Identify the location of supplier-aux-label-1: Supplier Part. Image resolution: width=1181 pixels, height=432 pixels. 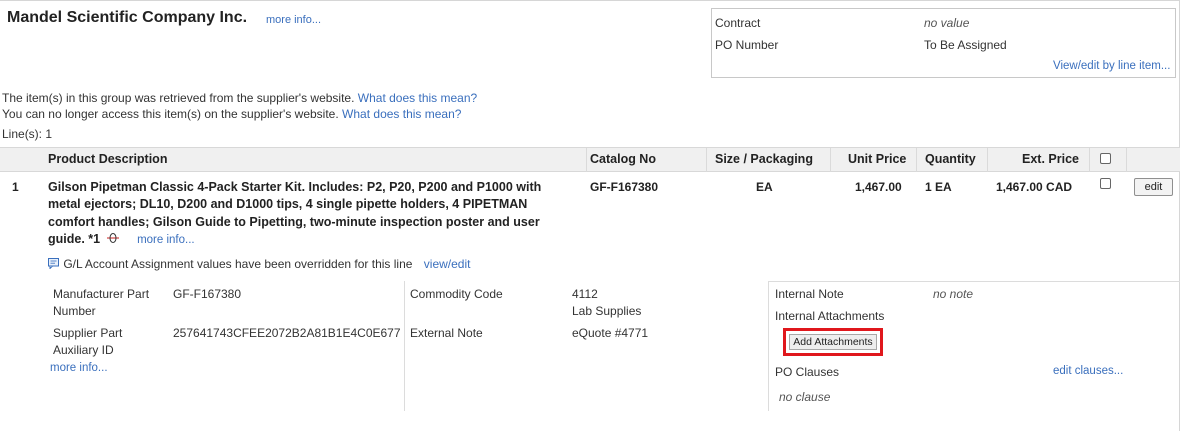
(88, 333).